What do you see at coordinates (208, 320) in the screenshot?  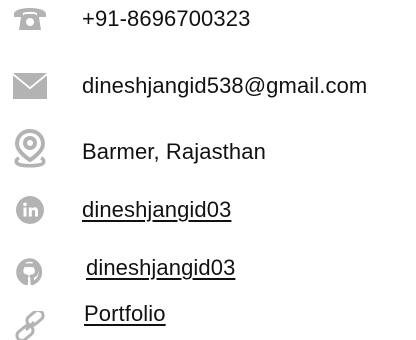 I see `contact-portfolio-row: Portfolio` at bounding box center [208, 320].